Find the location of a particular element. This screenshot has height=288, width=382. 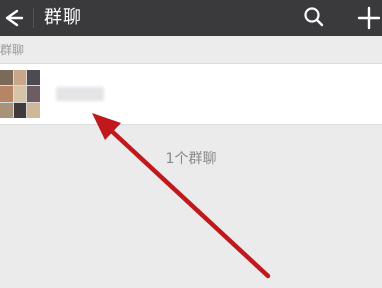

top-bar: 群聊 is located at coordinates (191, 18).